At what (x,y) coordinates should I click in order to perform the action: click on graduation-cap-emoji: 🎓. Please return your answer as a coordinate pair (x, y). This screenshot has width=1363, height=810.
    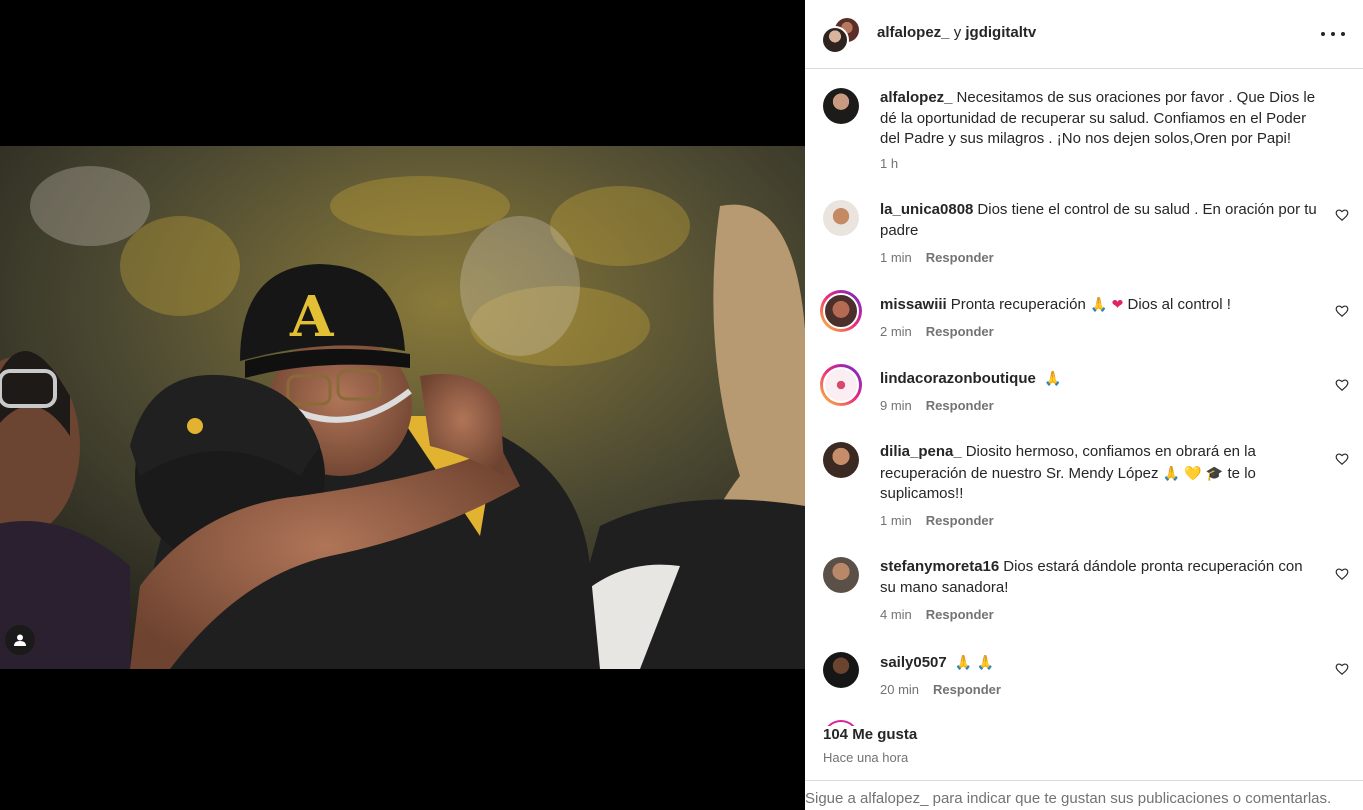
    Looking at the image, I should click on (1214, 472).